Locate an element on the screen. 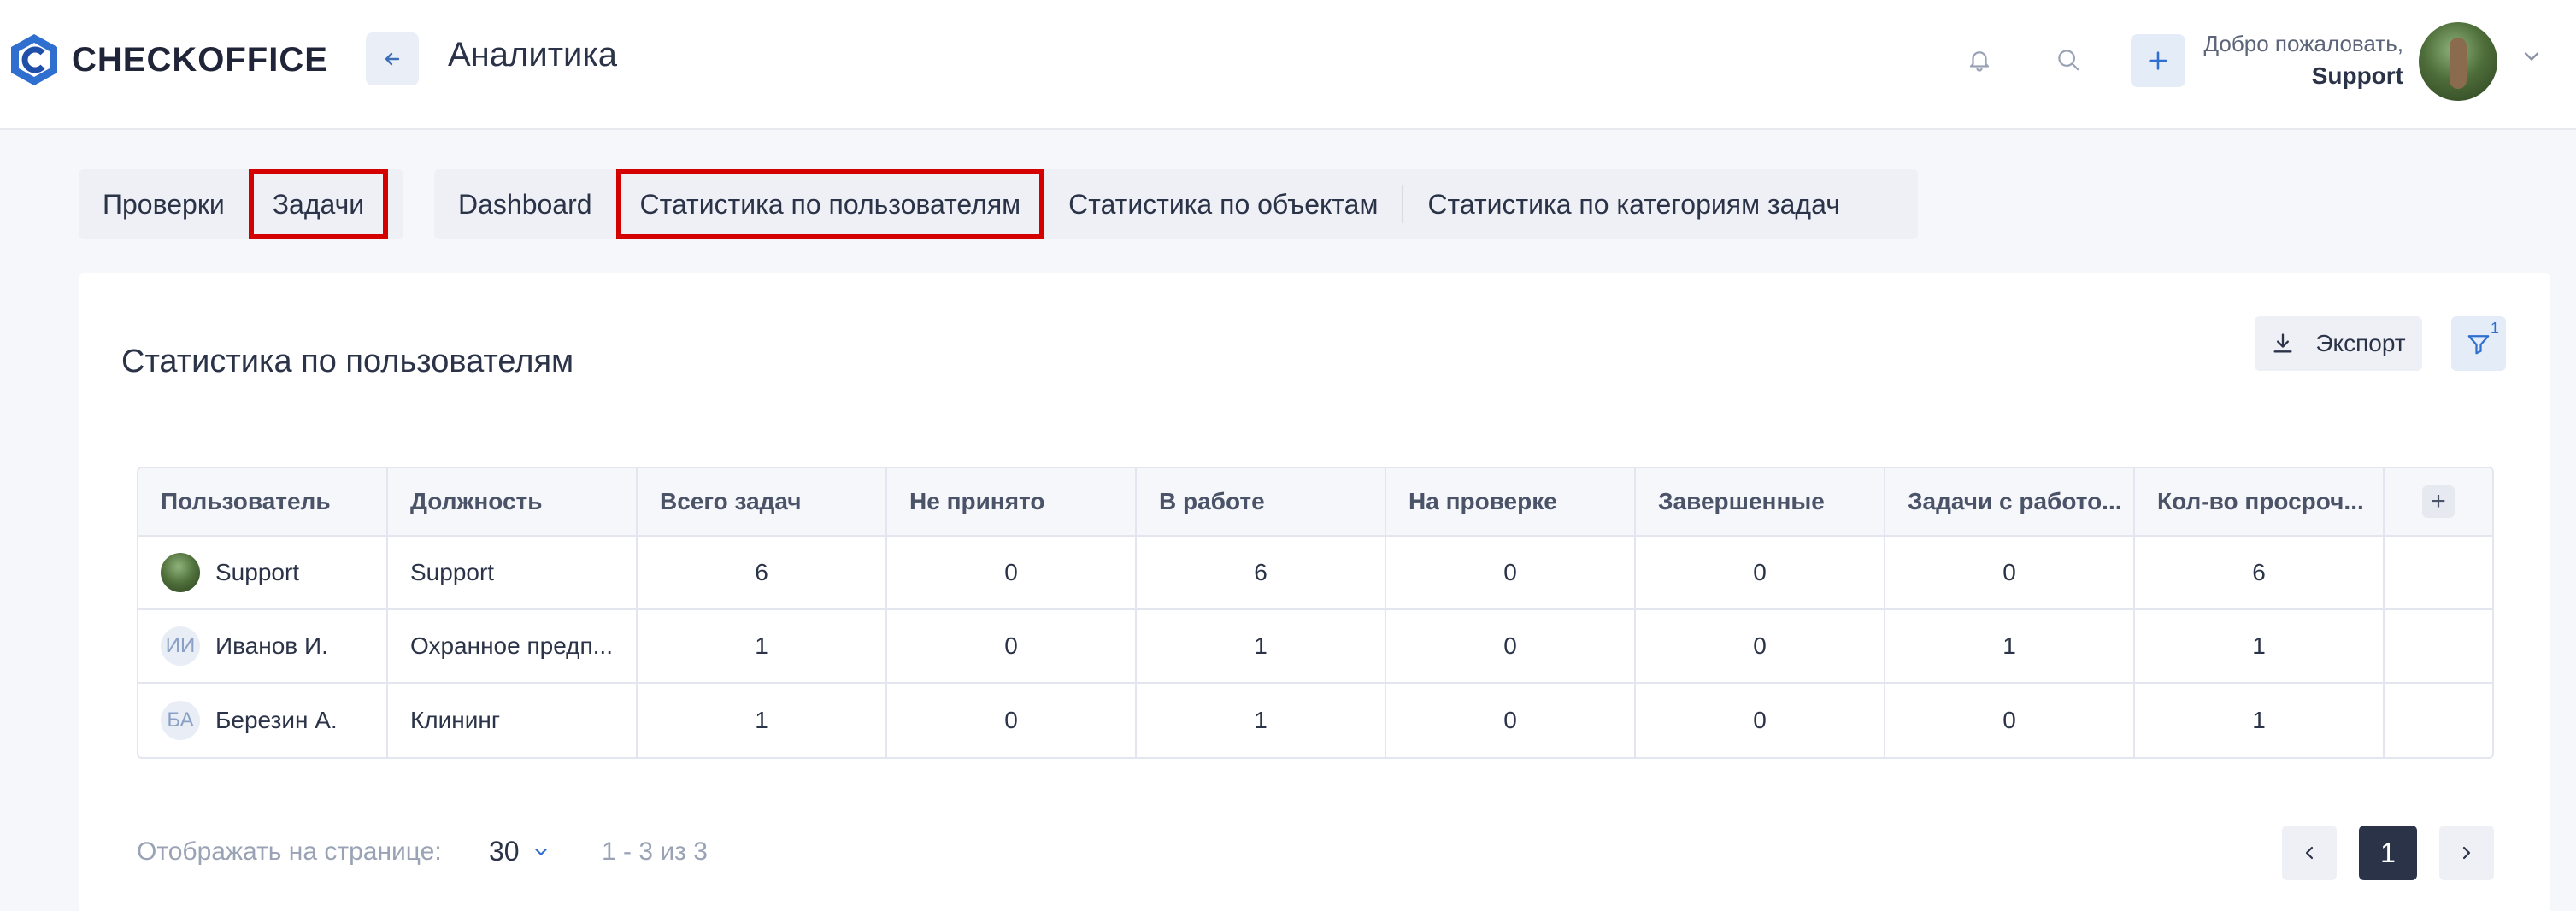 The image size is (2576, 911). user-cell: ИИ Иванов И. is located at coordinates (263, 646).